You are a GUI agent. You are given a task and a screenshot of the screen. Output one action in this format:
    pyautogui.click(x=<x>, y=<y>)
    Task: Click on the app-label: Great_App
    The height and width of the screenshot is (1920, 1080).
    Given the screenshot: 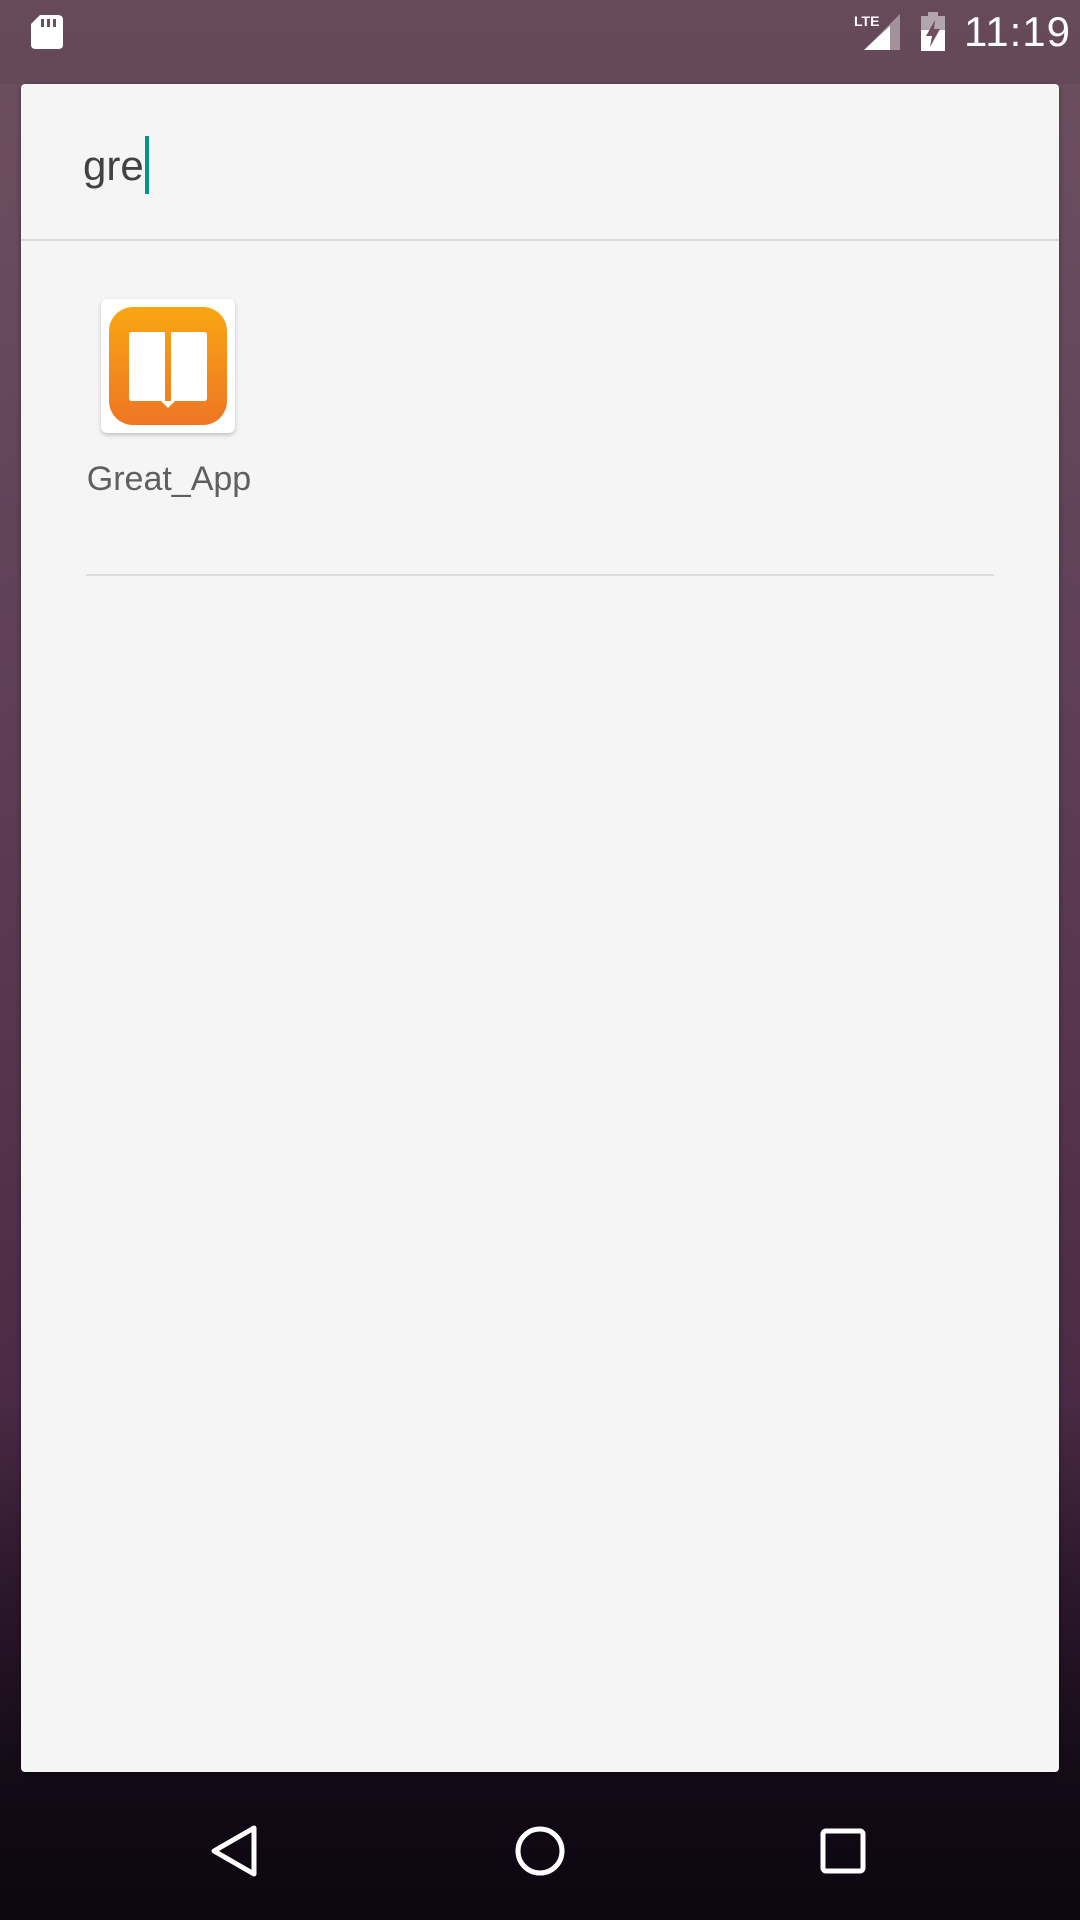 What is the action you would take?
    pyautogui.click(x=169, y=479)
    